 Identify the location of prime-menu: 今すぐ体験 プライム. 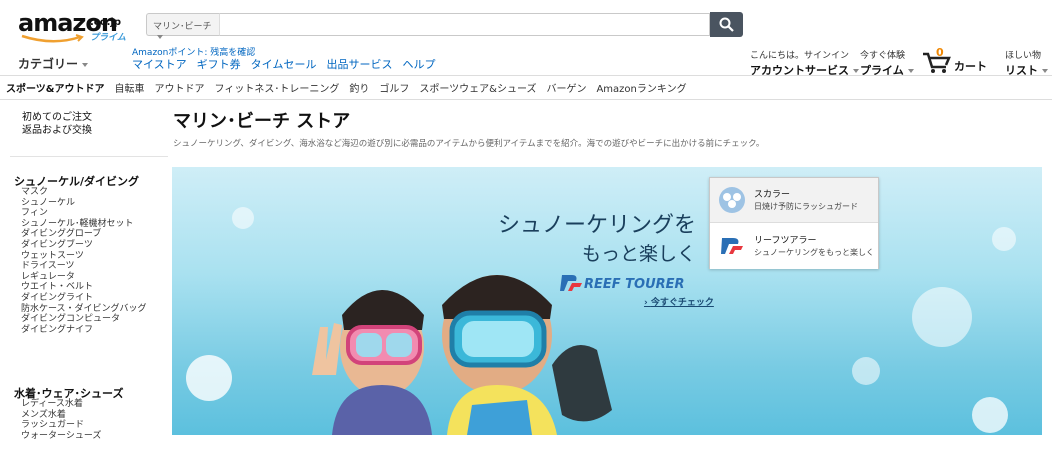
(887, 63).